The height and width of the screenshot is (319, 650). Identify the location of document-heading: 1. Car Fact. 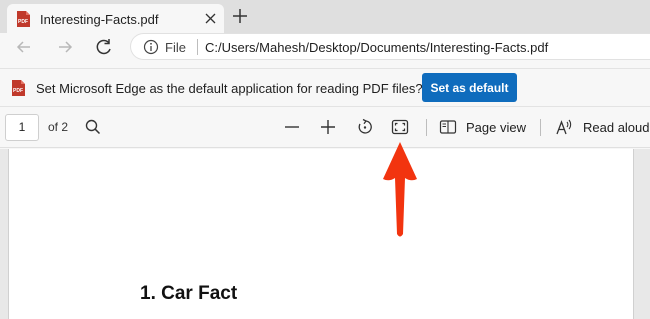
(189, 293).